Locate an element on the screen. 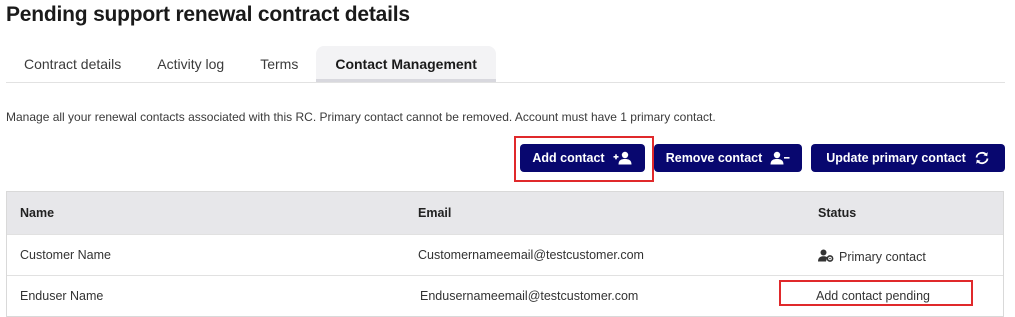  remove-user-icon is located at coordinates (780, 158).